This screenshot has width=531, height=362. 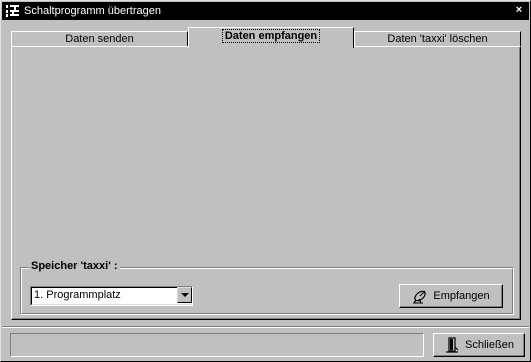 I want to click on footer-bar: Schließen, so click(x=265, y=343).